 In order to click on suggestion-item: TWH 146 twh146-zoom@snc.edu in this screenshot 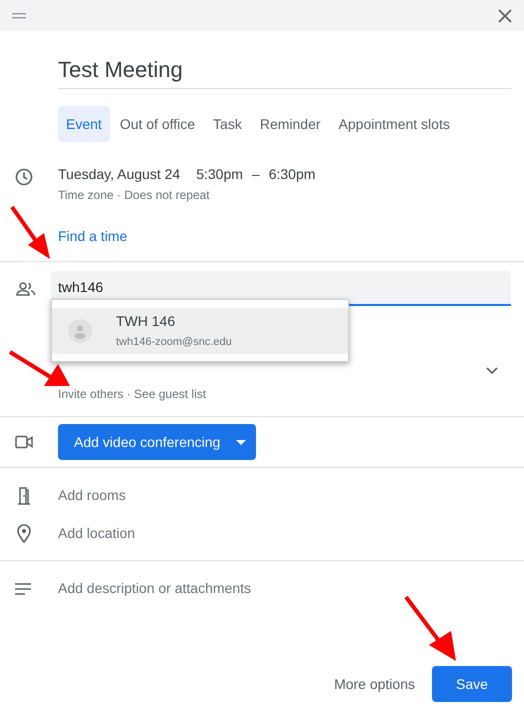, I will do `click(200, 331)`.